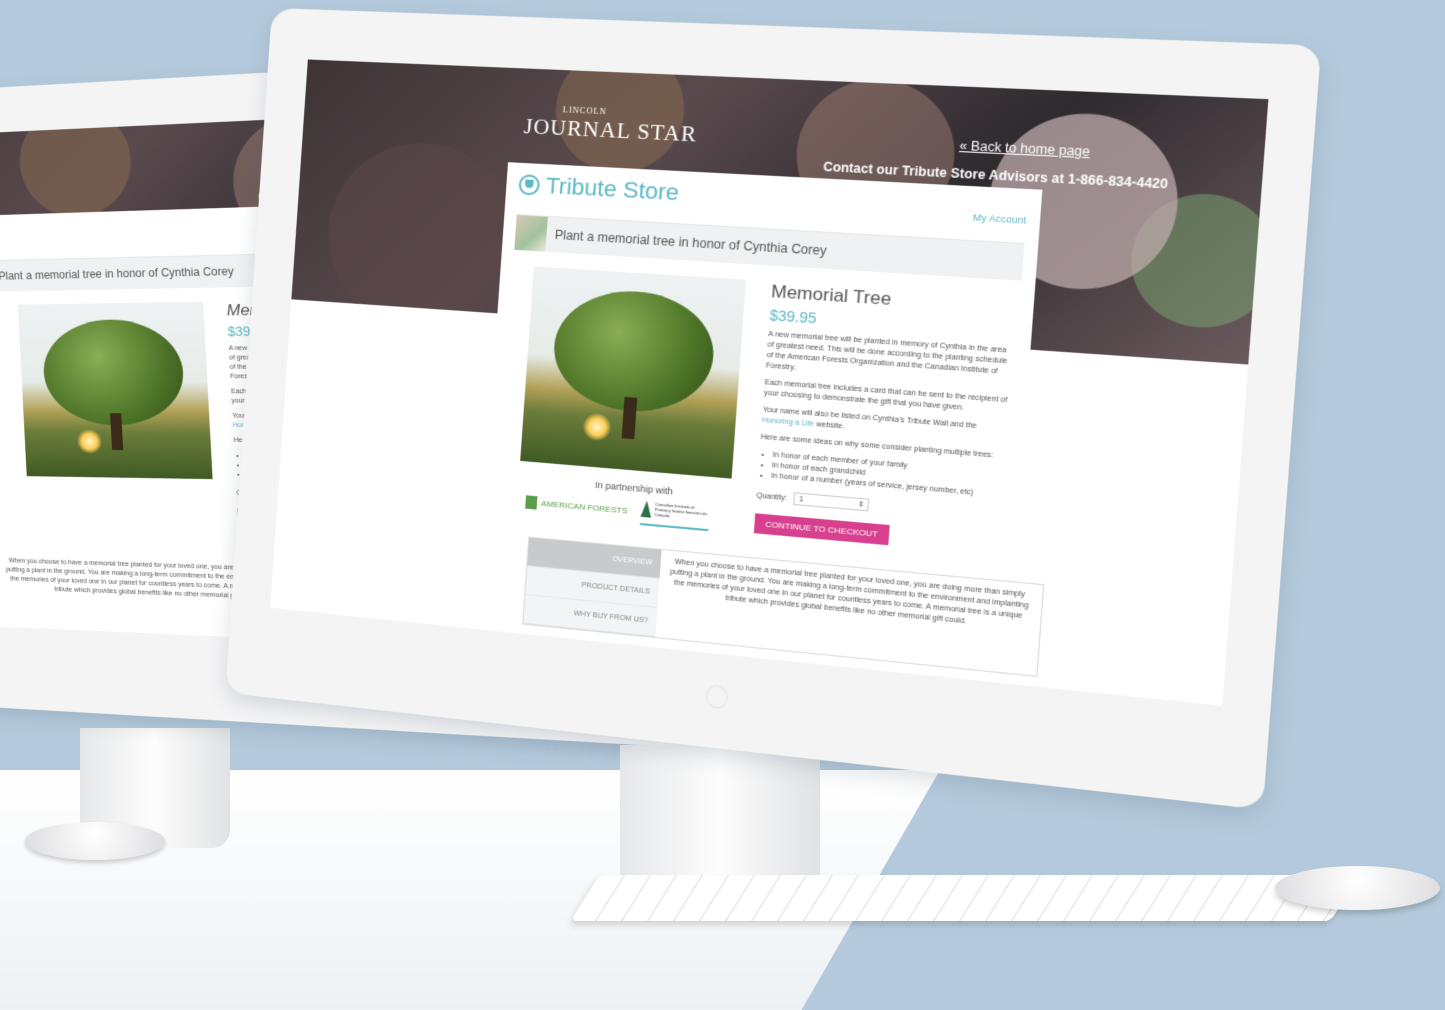 This screenshot has width=1445, height=1010. Describe the element at coordinates (531, 502) in the screenshot. I see `american-forests-icon` at that location.